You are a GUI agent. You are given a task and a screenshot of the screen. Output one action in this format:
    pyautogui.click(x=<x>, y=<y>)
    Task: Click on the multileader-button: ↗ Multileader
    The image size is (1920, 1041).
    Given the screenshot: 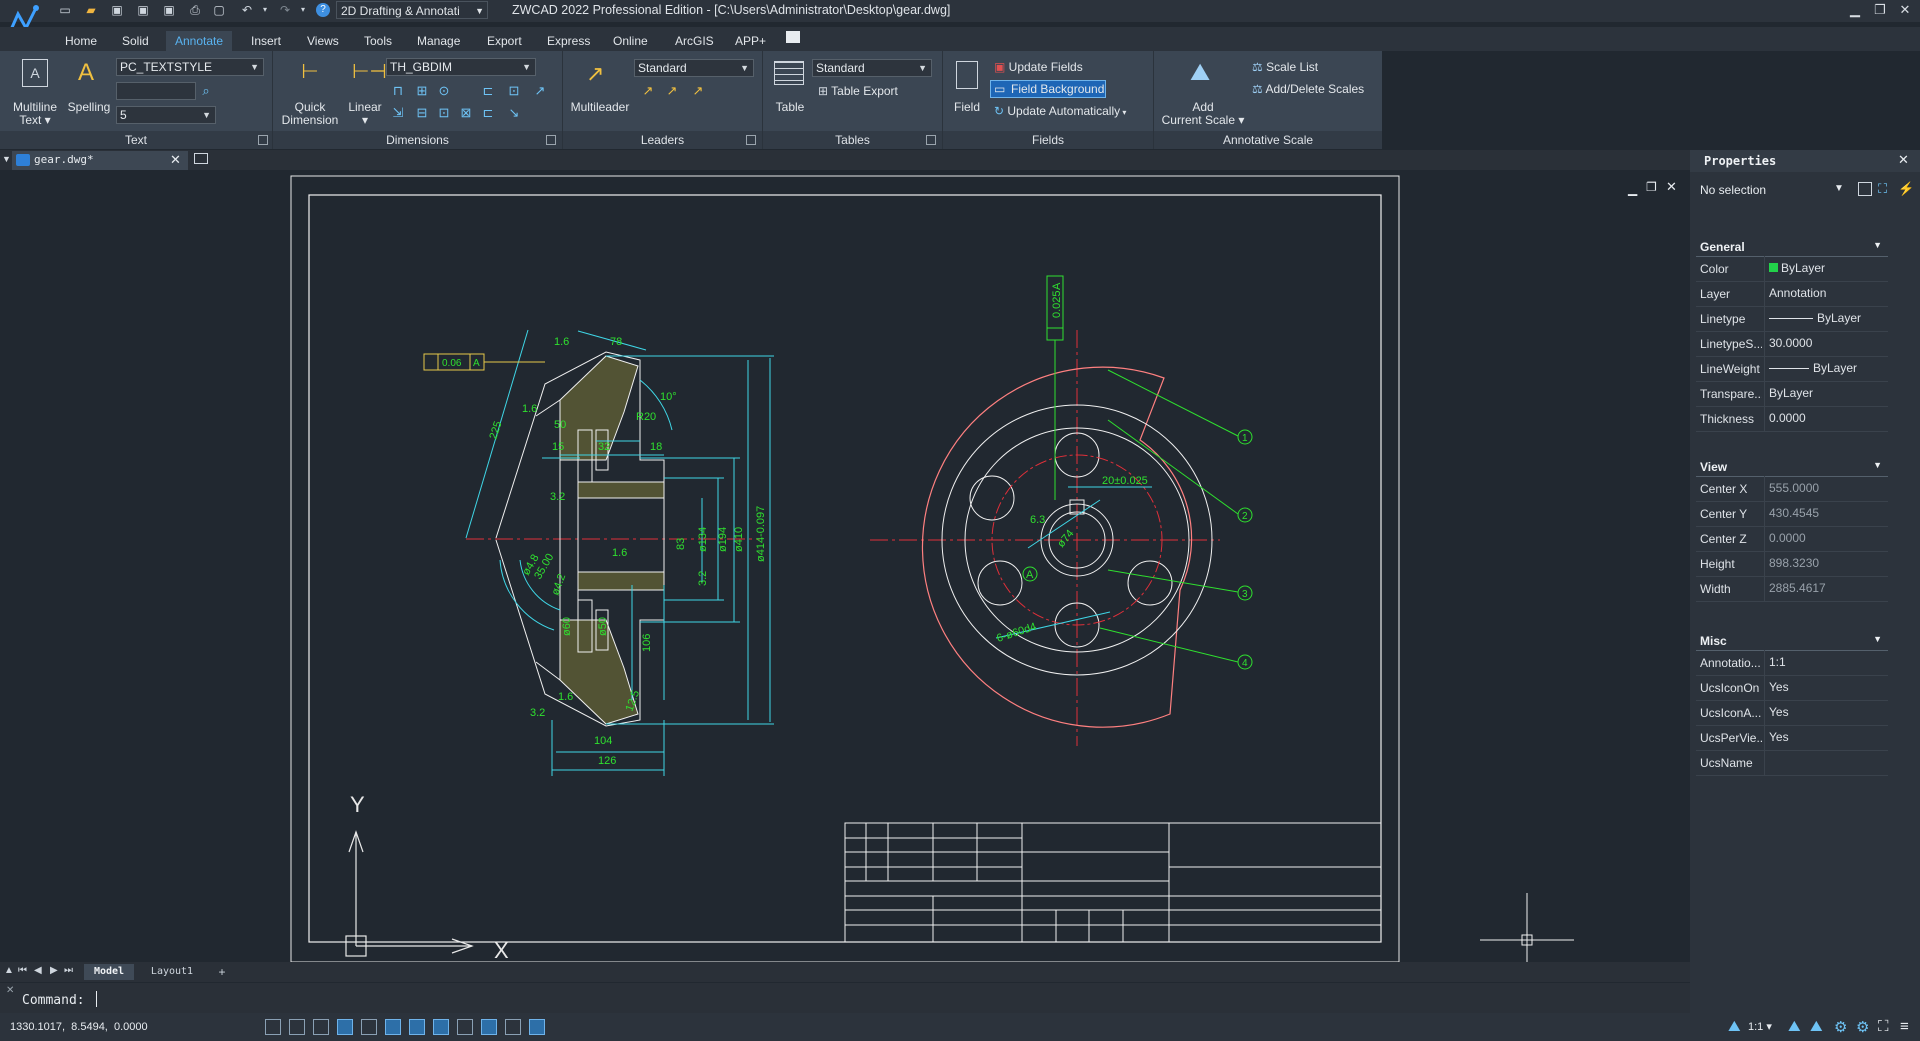 What is the action you would take?
    pyautogui.click(x=600, y=92)
    